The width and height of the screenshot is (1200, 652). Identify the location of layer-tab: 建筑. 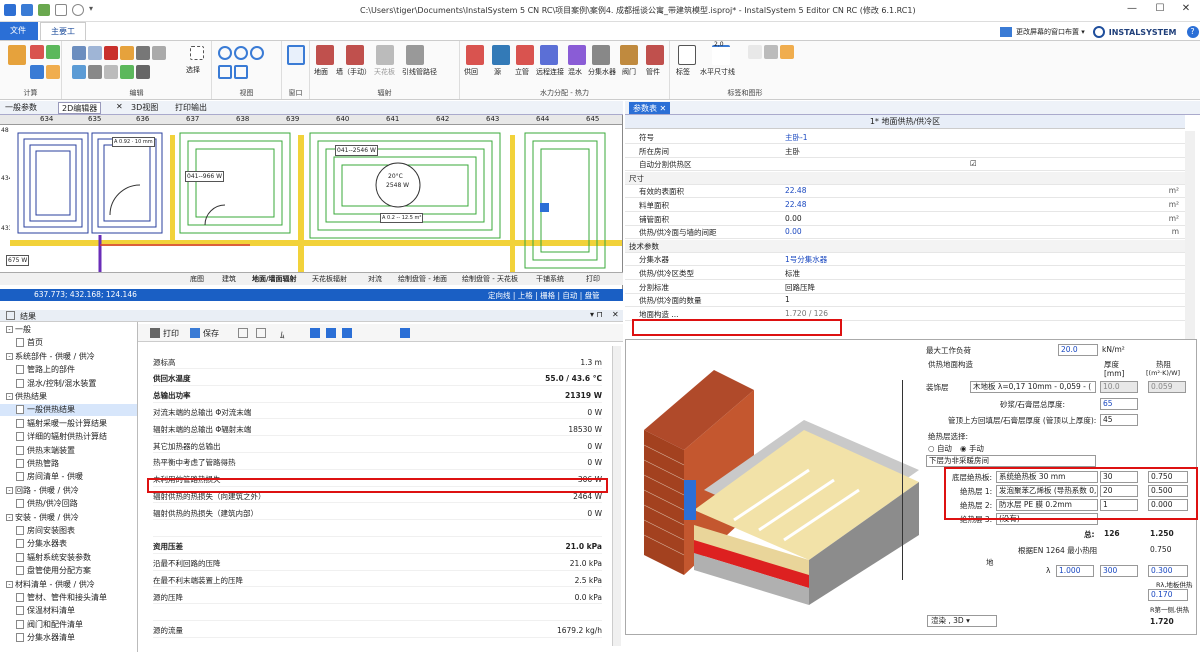
(229, 279).